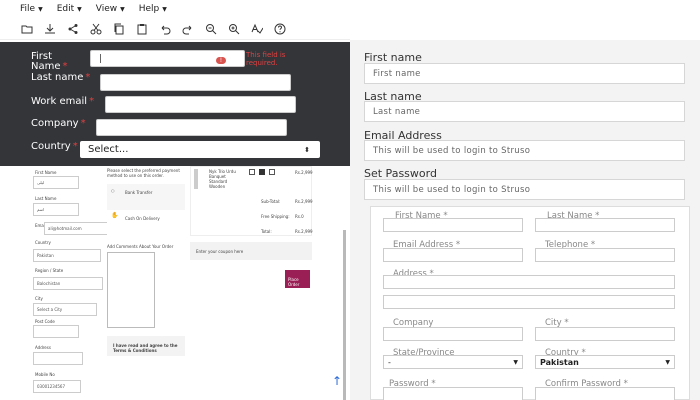 This screenshot has width=700, height=400. Describe the element at coordinates (605, 393) in the screenshot. I see `panel-confirm-password-input` at that location.